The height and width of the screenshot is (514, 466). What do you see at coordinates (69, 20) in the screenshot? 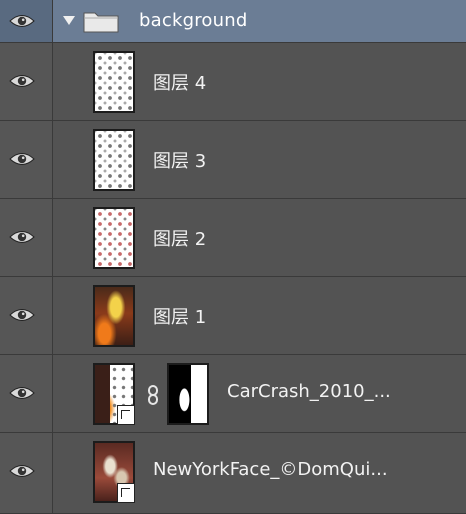
I see `expand-triangle-icon` at bounding box center [69, 20].